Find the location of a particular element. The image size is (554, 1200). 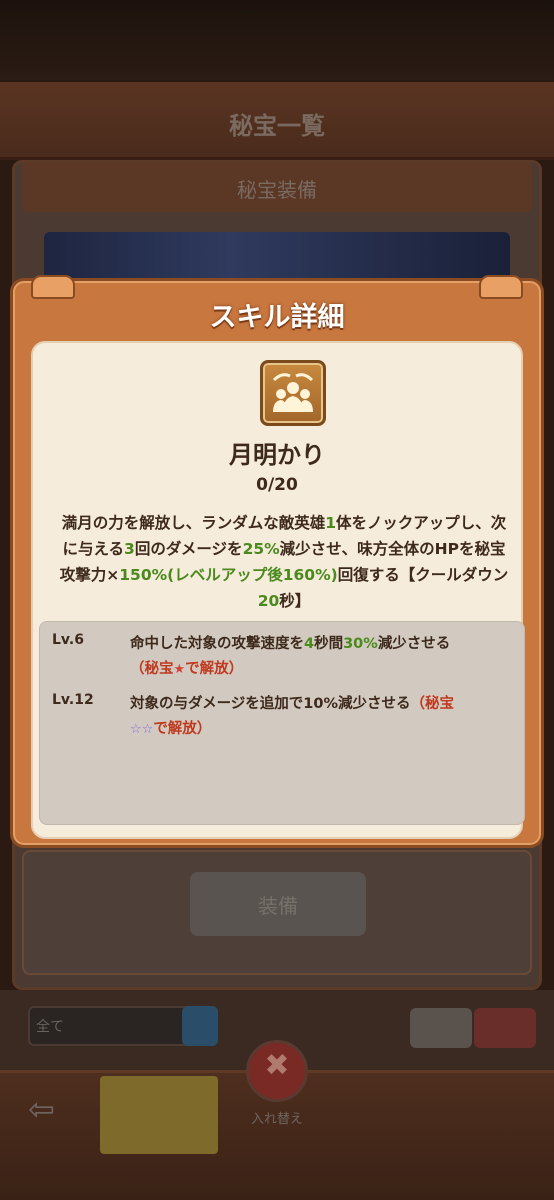

upgrade-text: 対象の与ダメージを追加で10%減少させる（秘宝 ☆☆で解放） is located at coordinates (320, 717).